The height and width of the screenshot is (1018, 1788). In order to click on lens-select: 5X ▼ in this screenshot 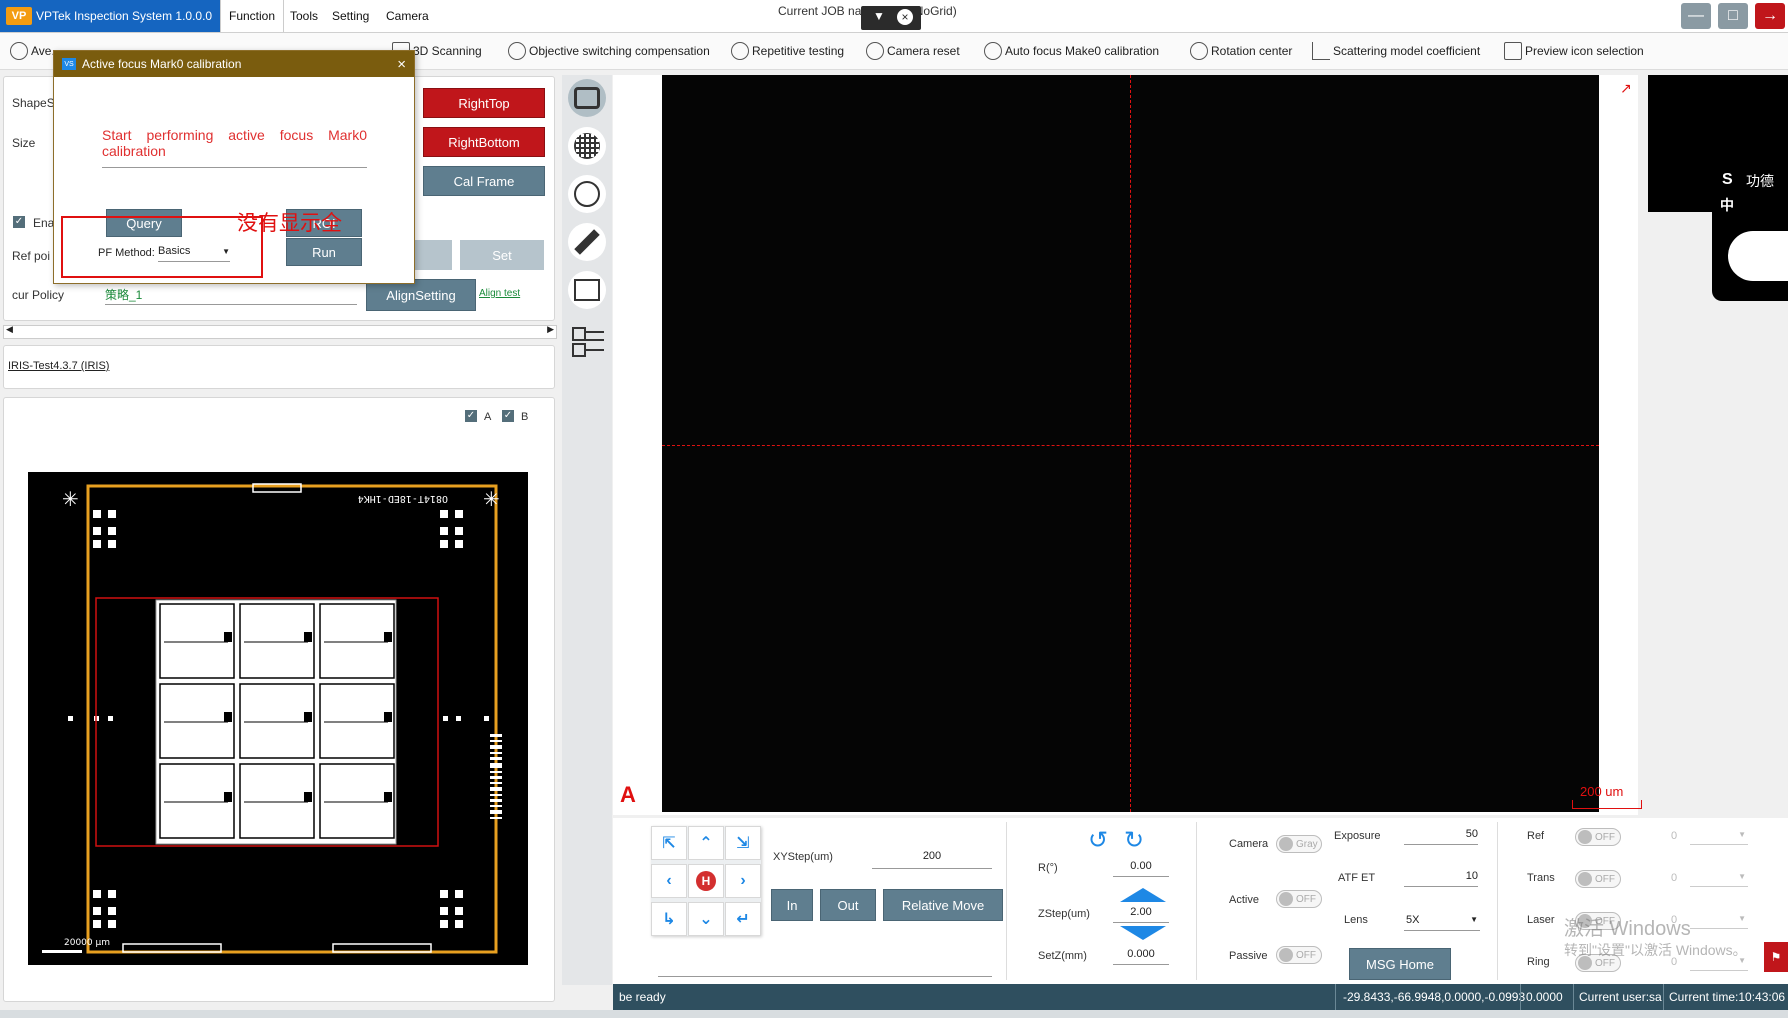, I will do `click(1442, 921)`.